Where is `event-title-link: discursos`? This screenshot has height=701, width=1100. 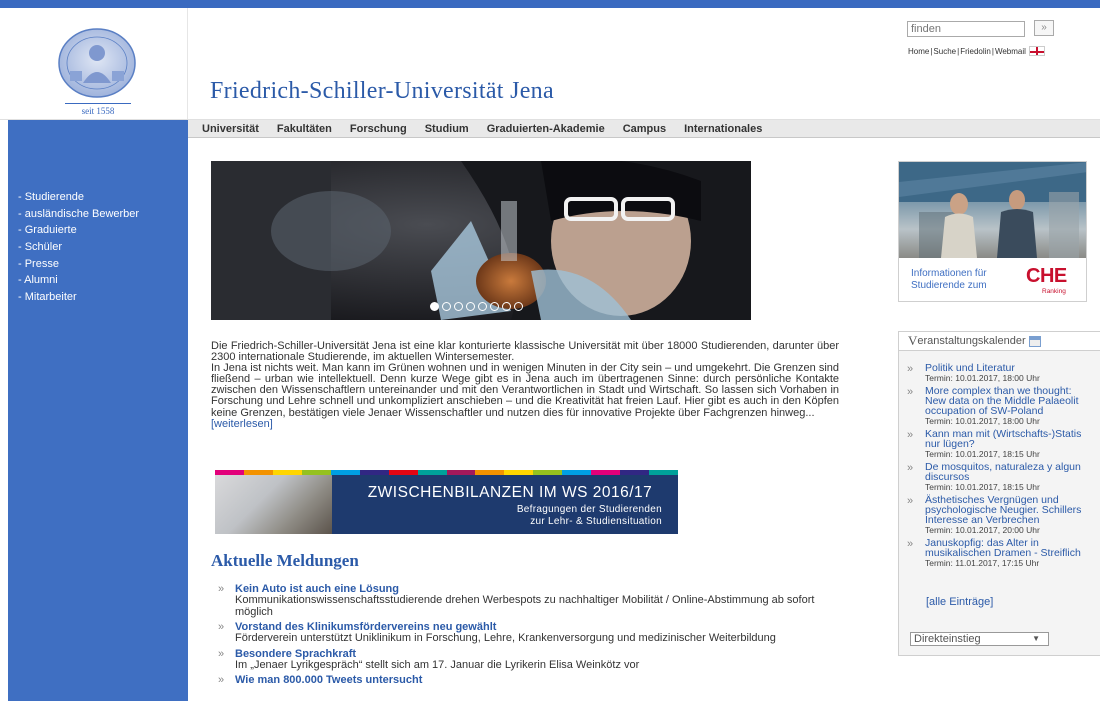
event-title-link: discursos is located at coordinates (1012, 477).